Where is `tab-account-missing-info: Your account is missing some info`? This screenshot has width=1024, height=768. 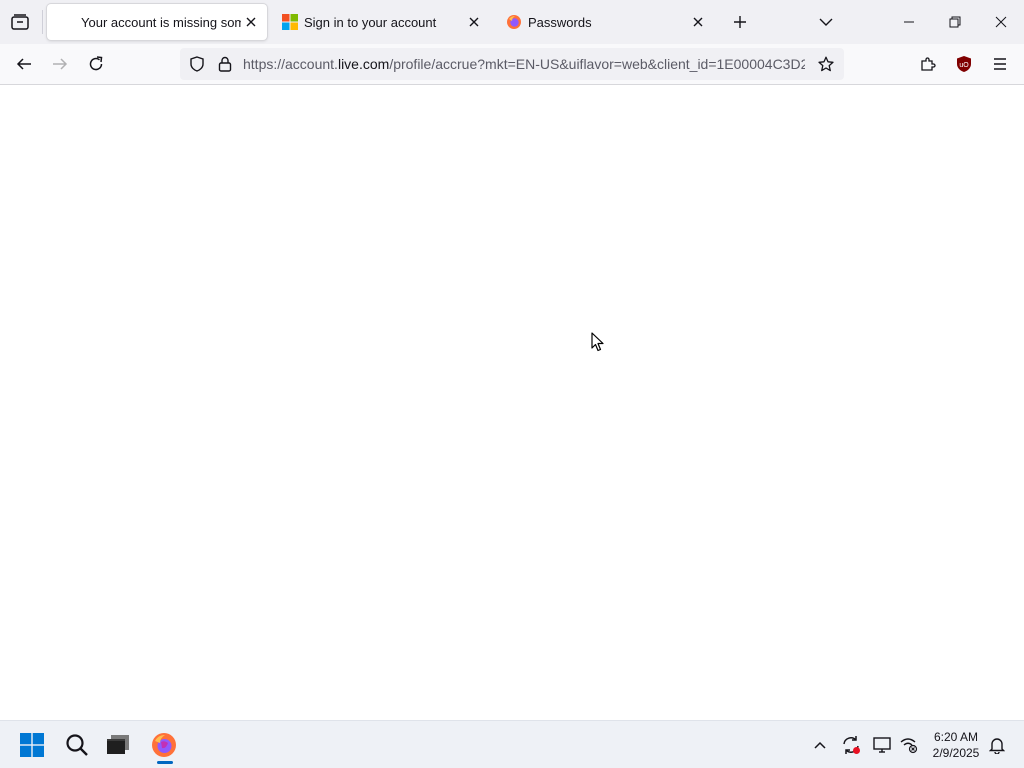 tab-account-missing-info: Your account is missing some info is located at coordinates (157, 22).